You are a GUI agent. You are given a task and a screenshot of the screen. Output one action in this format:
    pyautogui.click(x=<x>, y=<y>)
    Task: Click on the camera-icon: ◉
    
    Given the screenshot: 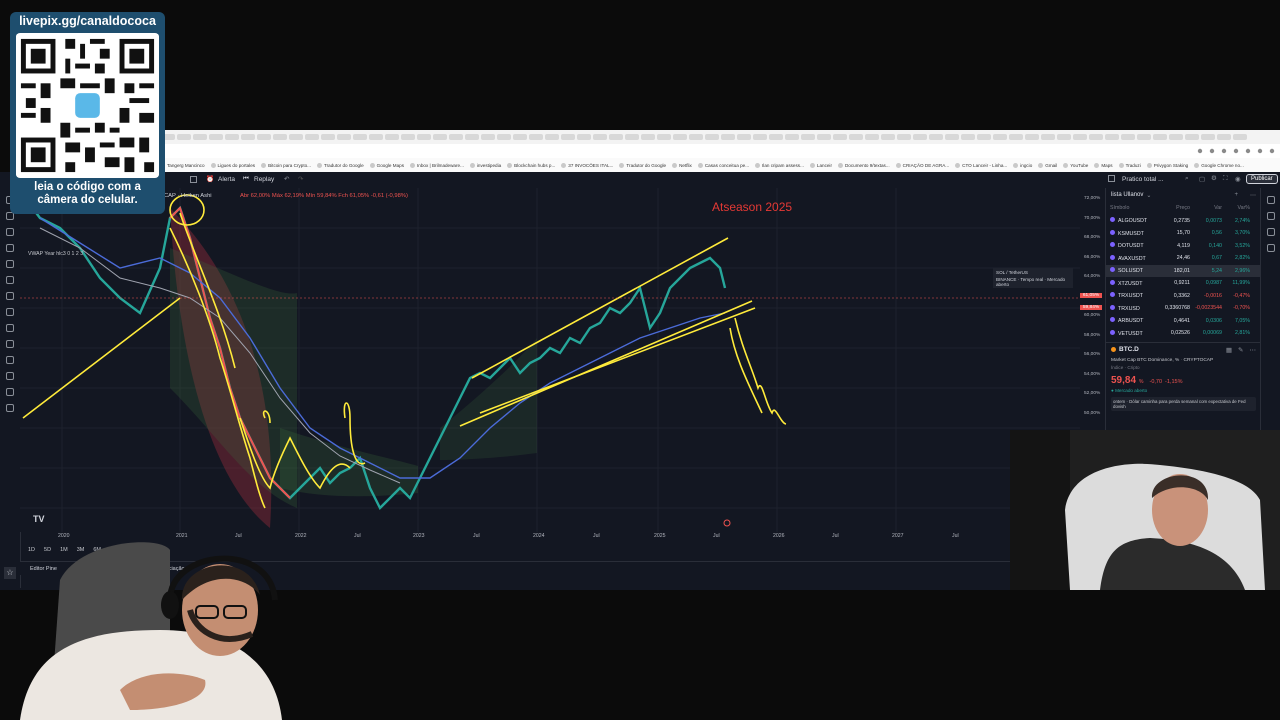 What is the action you would take?
    pyautogui.click(x=1238, y=179)
    